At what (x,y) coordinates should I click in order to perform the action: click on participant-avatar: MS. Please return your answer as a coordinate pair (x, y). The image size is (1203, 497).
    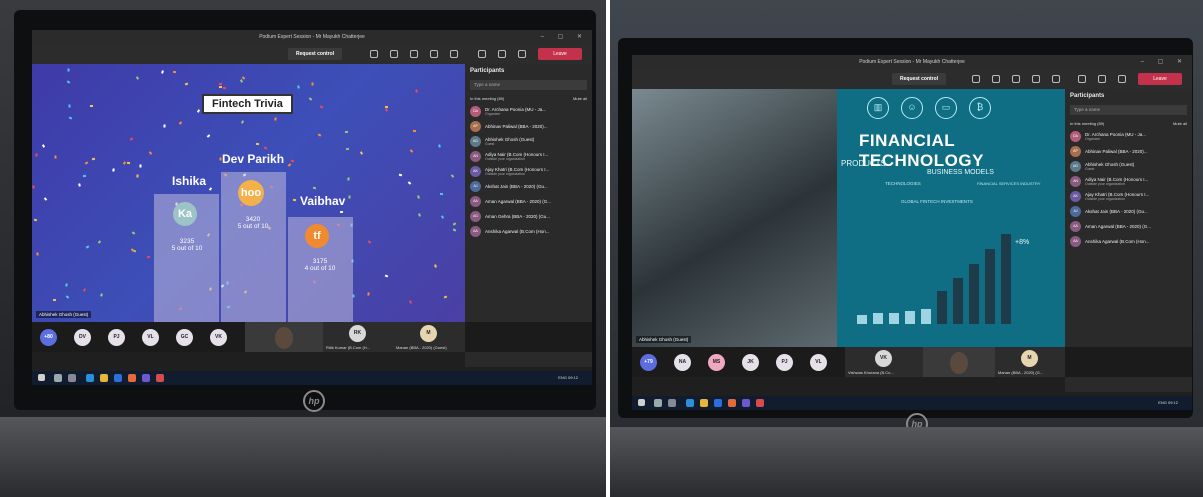
    Looking at the image, I should click on (716, 362).